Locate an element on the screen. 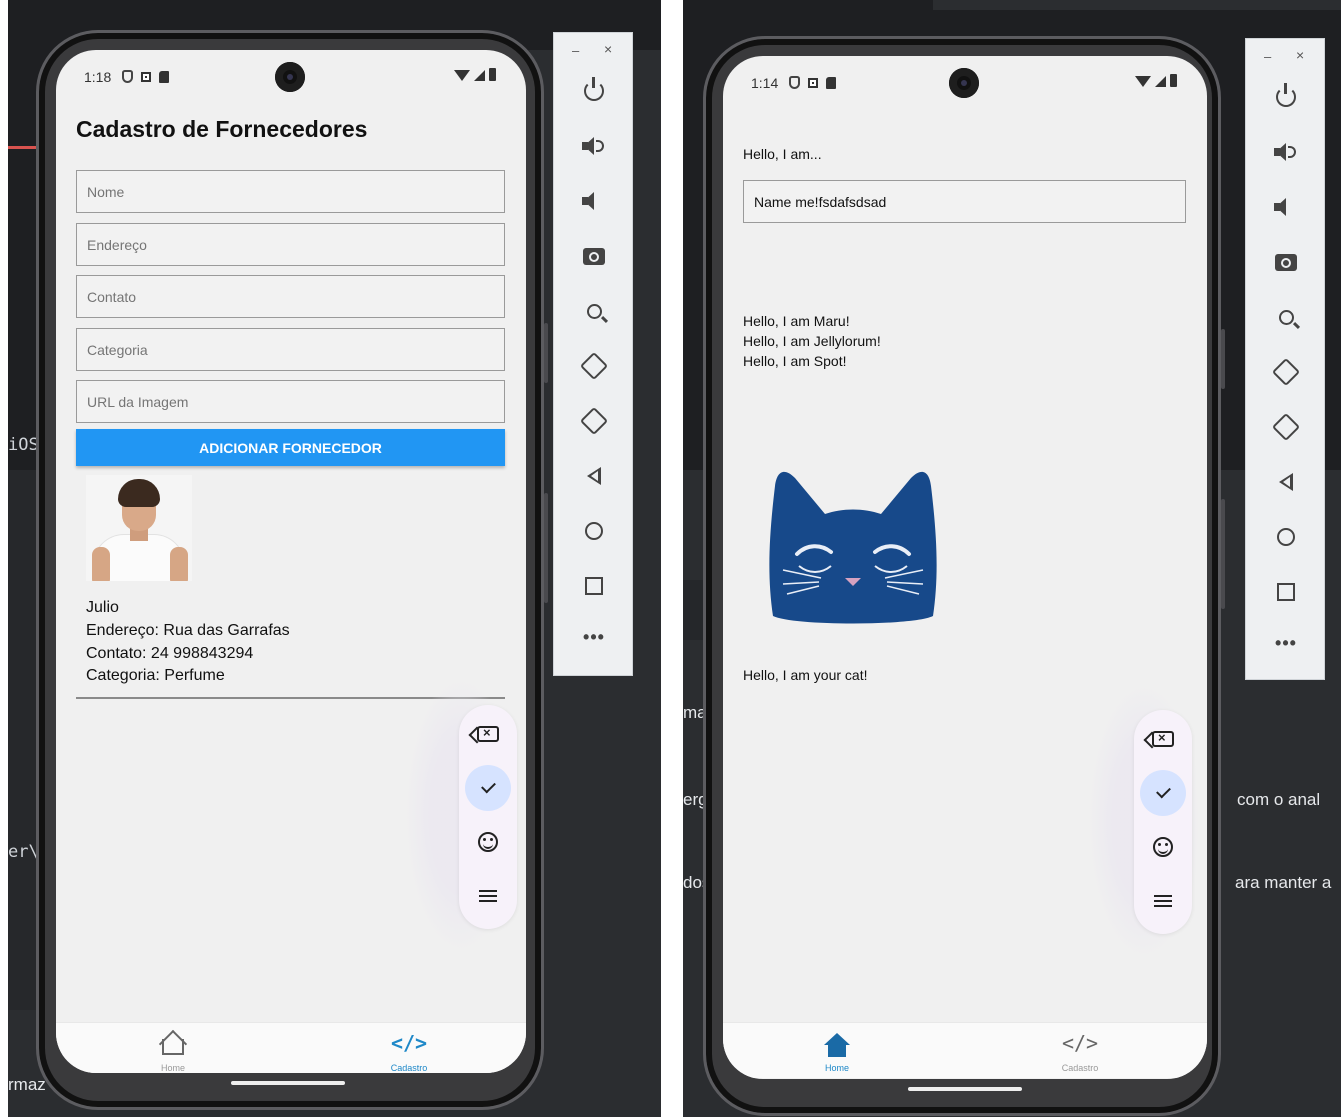  supplier-address: Endereço: Rua das Garrafas is located at coordinates (188, 630).